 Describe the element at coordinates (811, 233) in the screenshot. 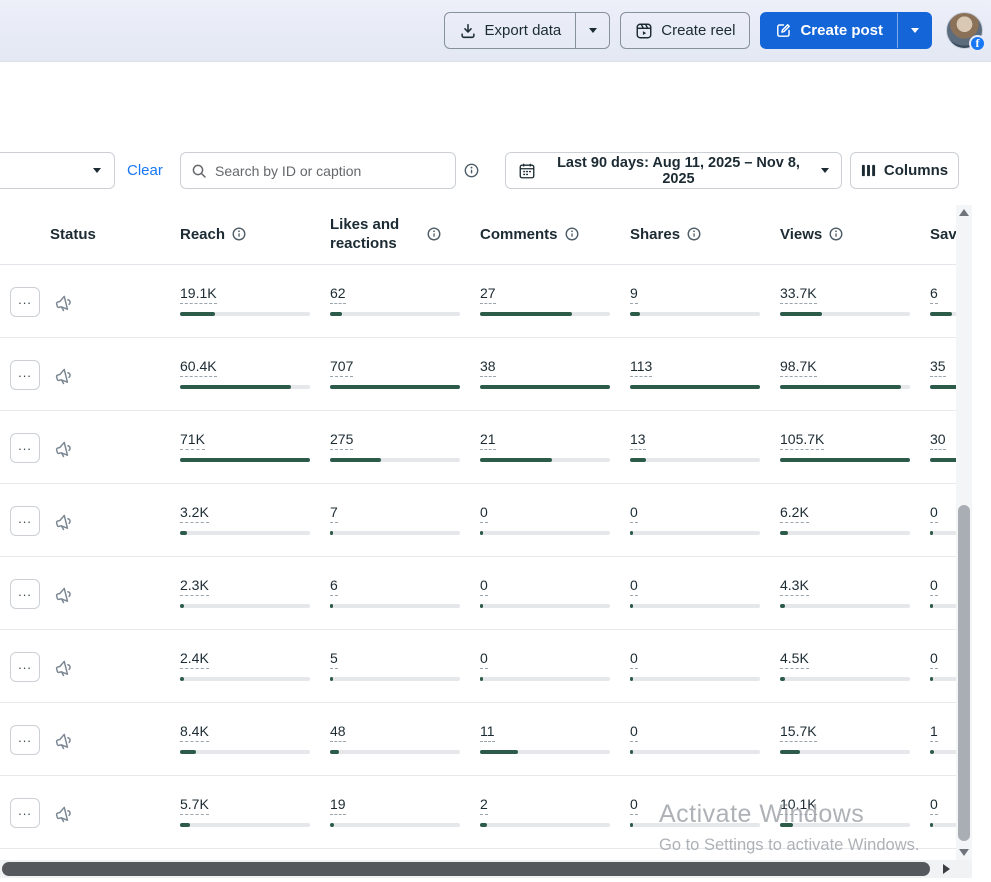

I see `header-views: Views` at that location.